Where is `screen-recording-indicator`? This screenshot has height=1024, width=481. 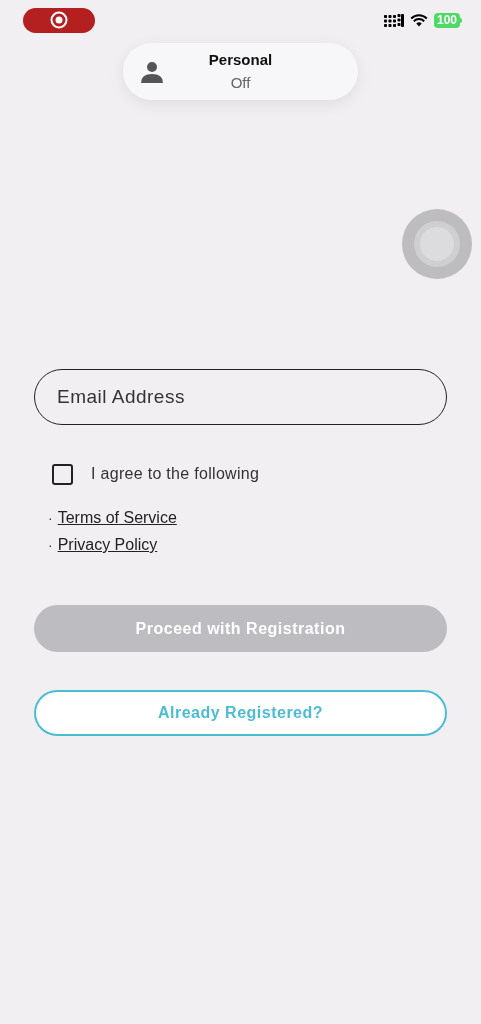
screen-recording-indicator is located at coordinates (59, 20).